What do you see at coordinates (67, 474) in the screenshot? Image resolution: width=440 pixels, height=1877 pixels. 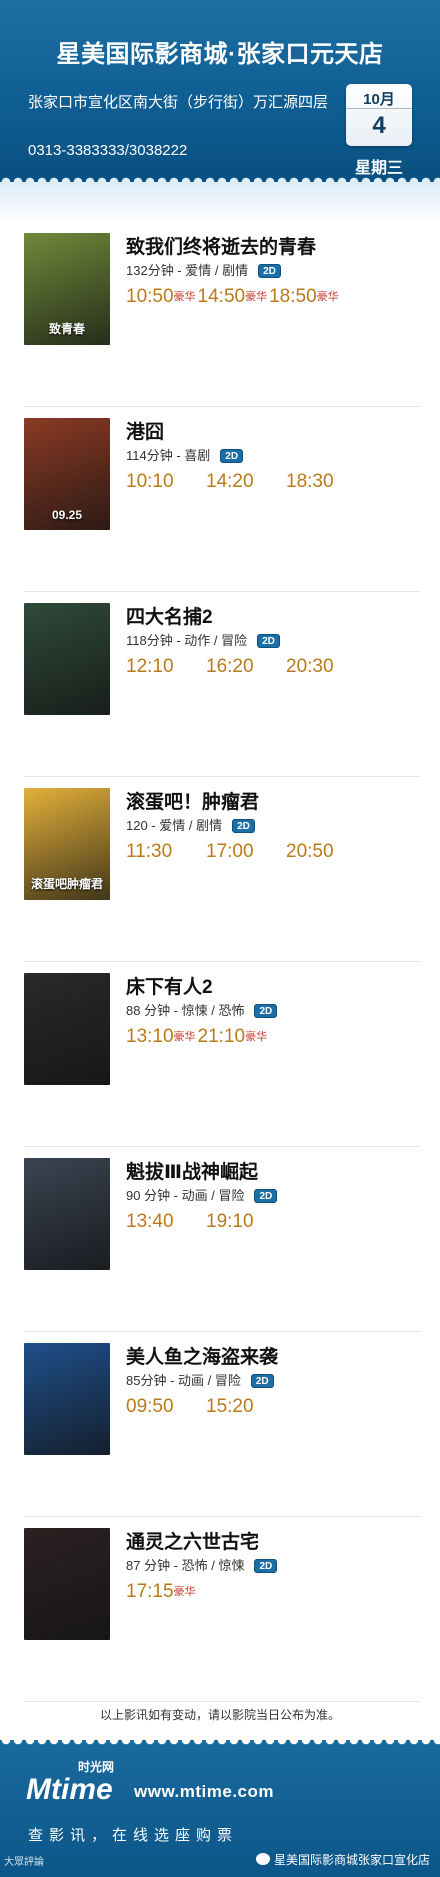 I see `movie-poster: 09.25` at bounding box center [67, 474].